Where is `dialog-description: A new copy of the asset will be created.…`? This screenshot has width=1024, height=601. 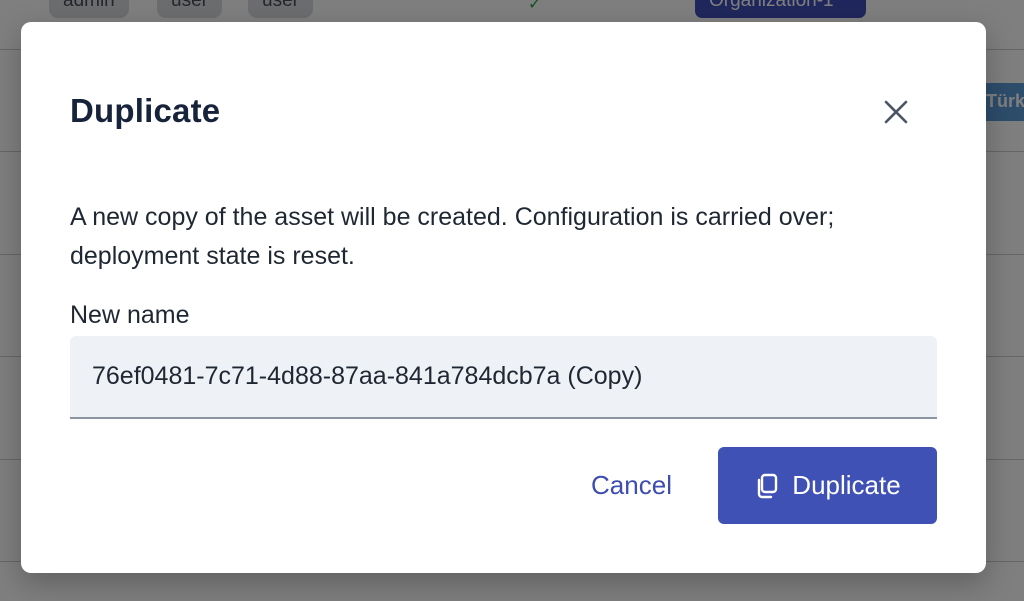
dialog-description: A new copy of the asset will be created.… is located at coordinates (452, 236).